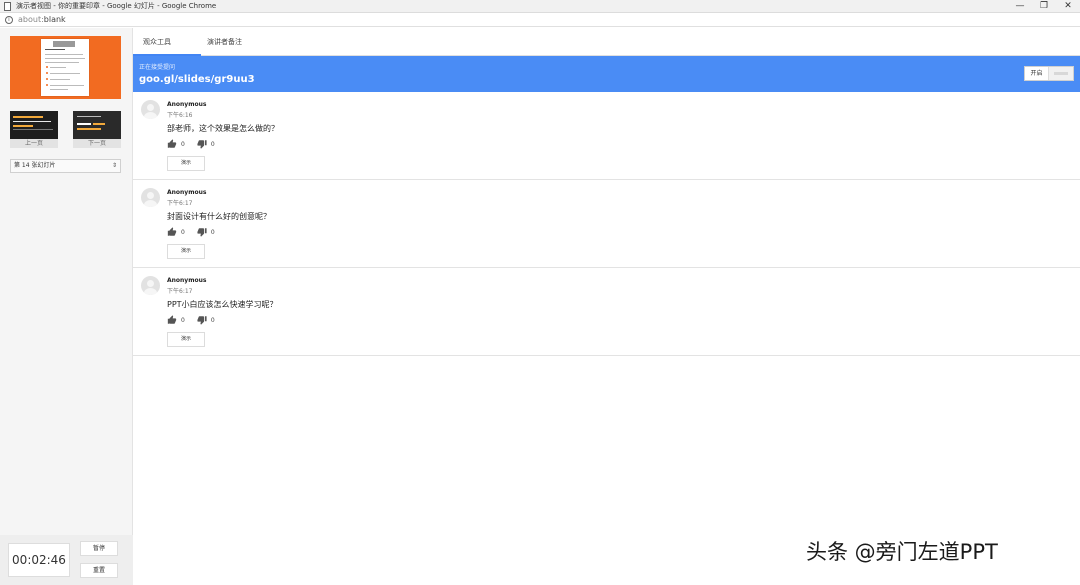 This screenshot has width=1080, height=585. What do you see at coordinates (97, 143) in the screenshot?
I see `next-slide-label: 下一页` at bounding box center [97, 143].